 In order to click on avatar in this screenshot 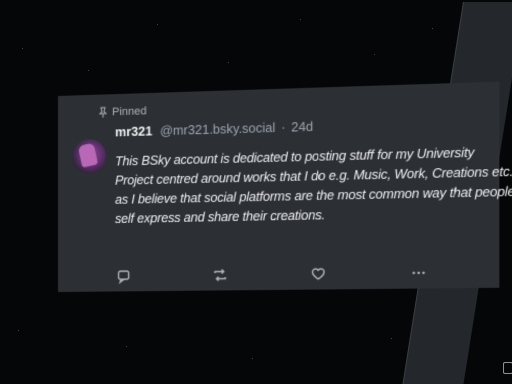, I will do `click(89, 156)`.